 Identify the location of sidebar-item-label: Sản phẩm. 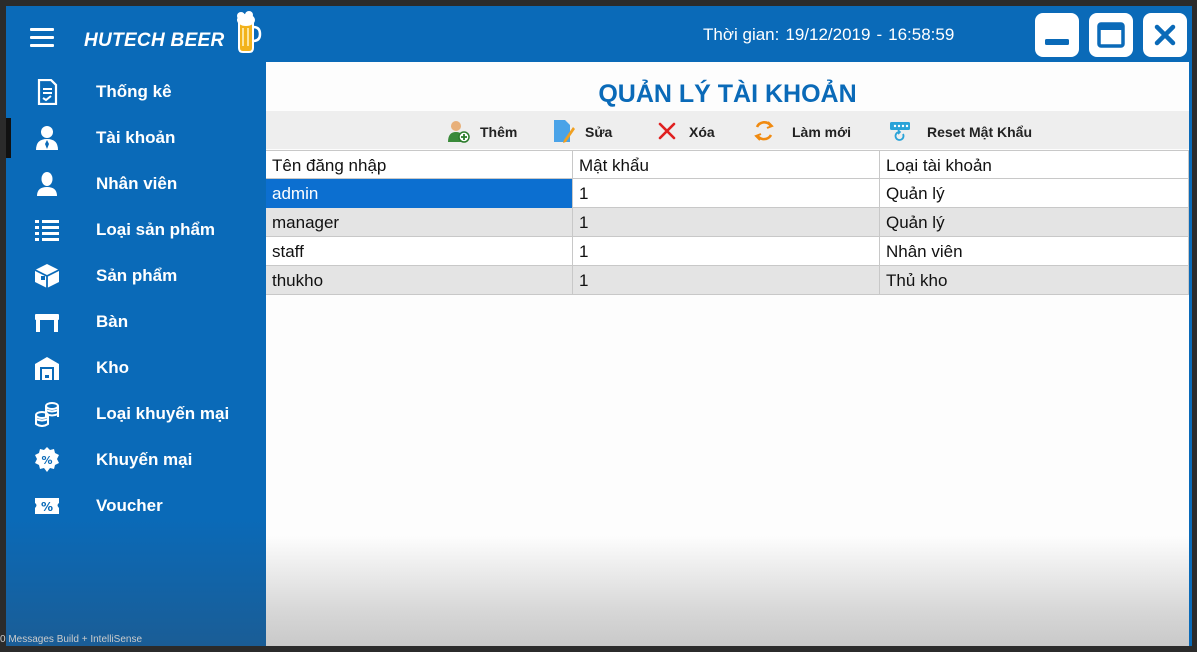
(137, 275).